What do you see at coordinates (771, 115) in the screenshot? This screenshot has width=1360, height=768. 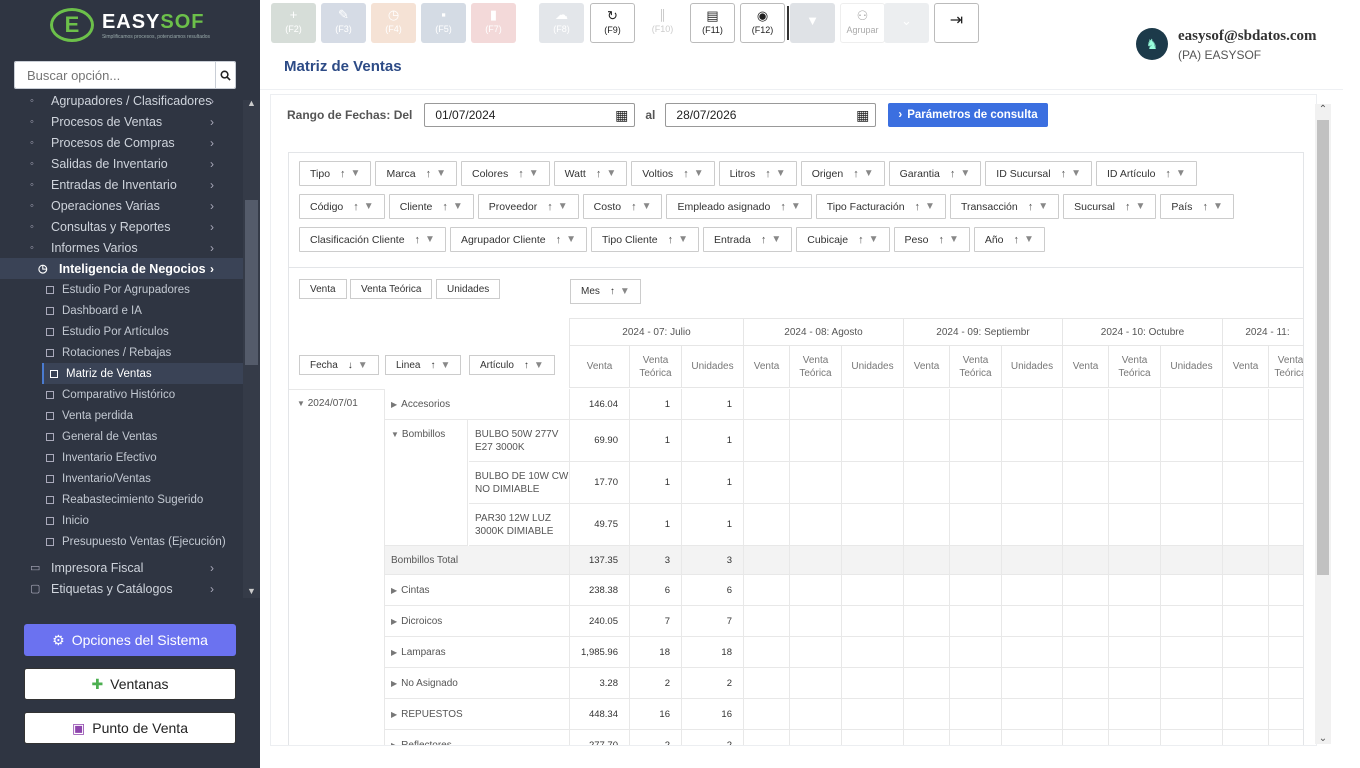 I see `date-to-input: 28/07/2026 ▦` at bounding box center [771, 115].